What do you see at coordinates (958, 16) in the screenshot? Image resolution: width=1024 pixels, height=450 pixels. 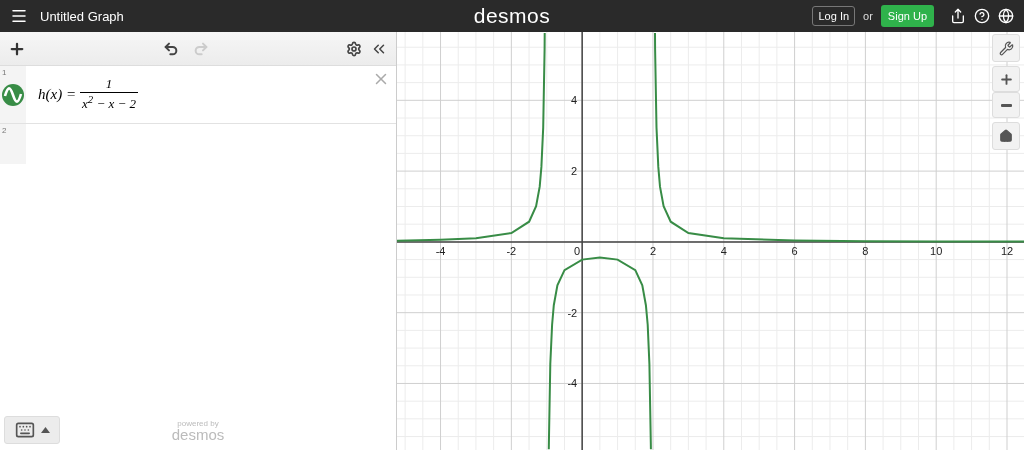 I see `share-icon` at bounding box center [958, 16].